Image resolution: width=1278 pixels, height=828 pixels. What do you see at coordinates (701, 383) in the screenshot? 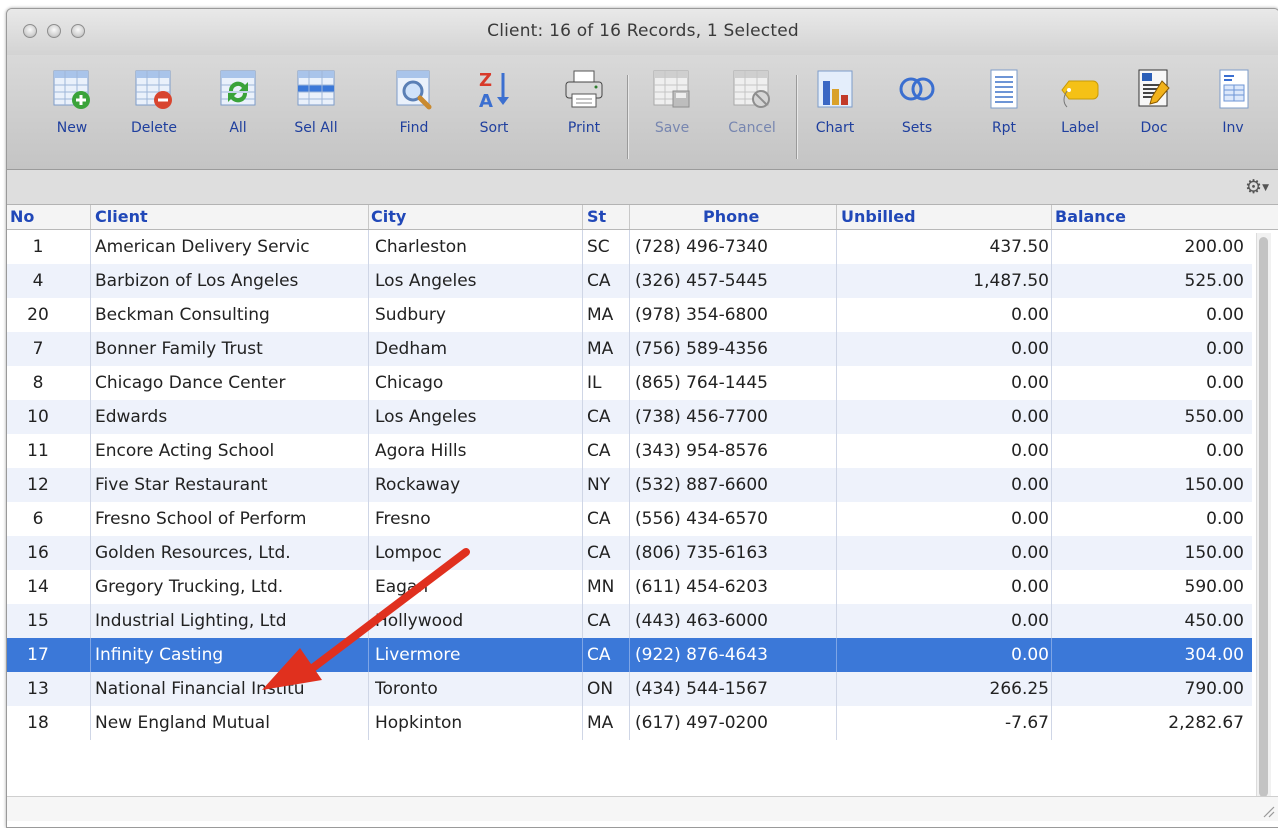
I see `cell-phone: (865) 764-1445` at bounding box center [701, 383].